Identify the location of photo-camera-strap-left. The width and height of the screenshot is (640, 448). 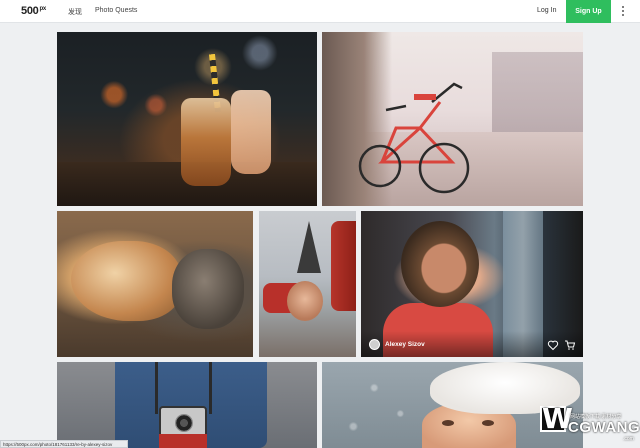
(156, 388).